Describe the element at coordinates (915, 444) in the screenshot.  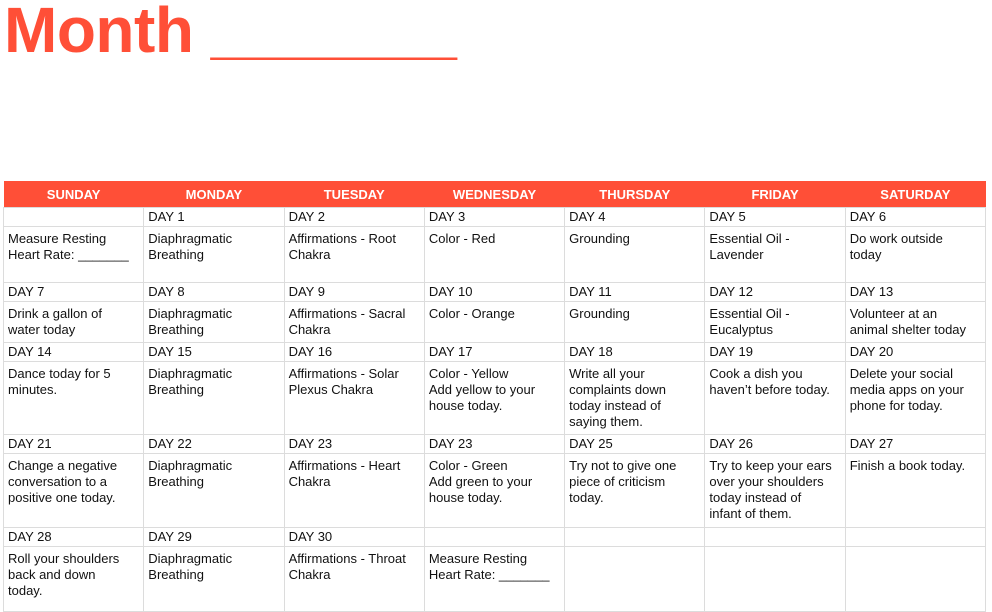
I see `day-label: DAY 27` at that location.